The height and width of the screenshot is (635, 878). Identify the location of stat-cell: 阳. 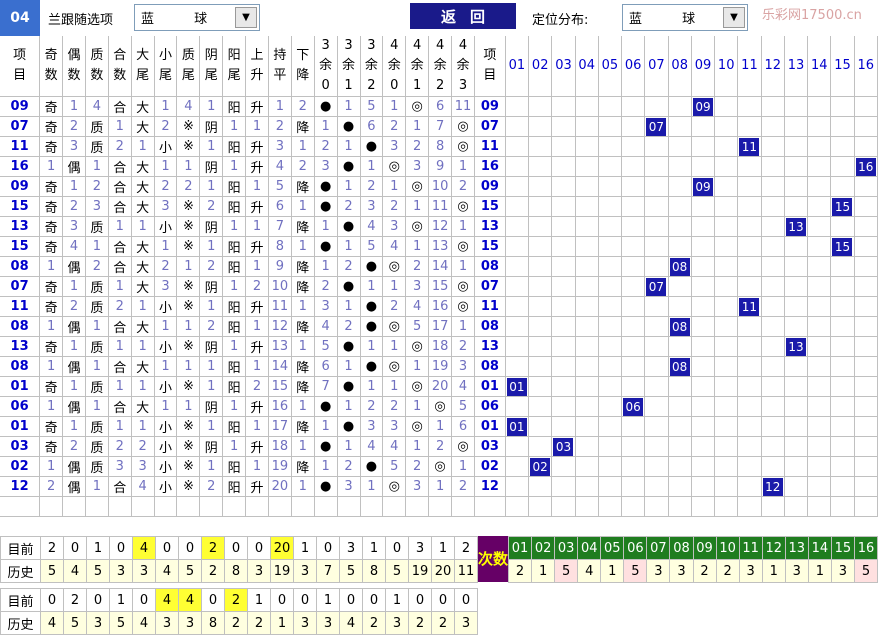
(234, 386).